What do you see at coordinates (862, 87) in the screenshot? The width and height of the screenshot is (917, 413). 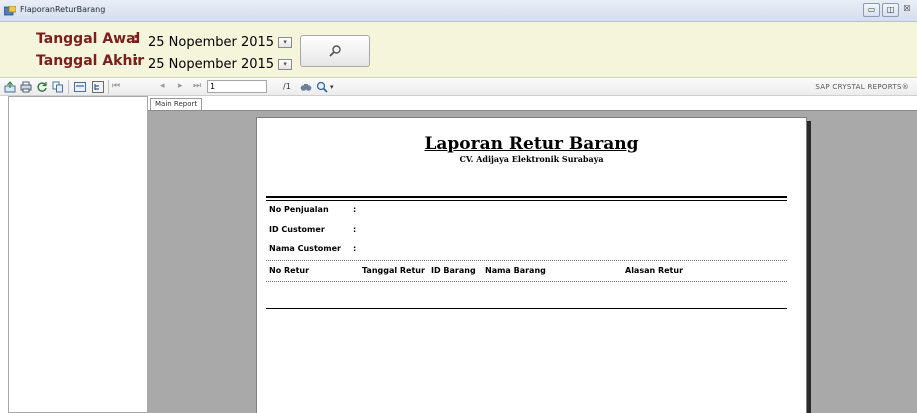 I see `sap-crystal-reports-logo: SAP CRYSTAL REPORTS®` at bounding box center [862, 87].